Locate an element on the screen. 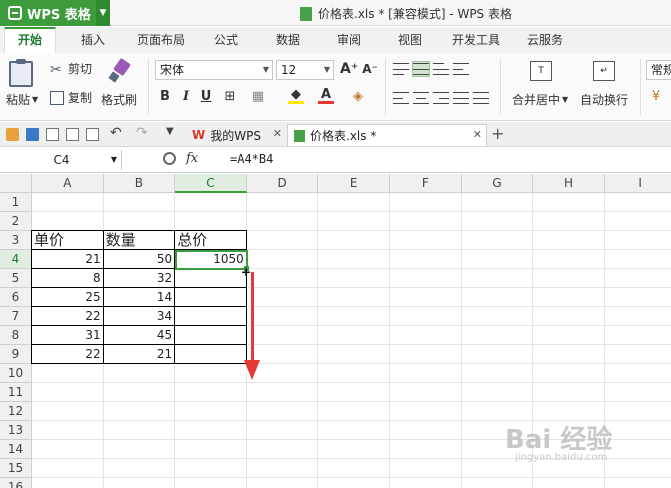 The width and height of the screenshot is (671, 488). row-header-7: 7 is located at coordinates (16, 316).